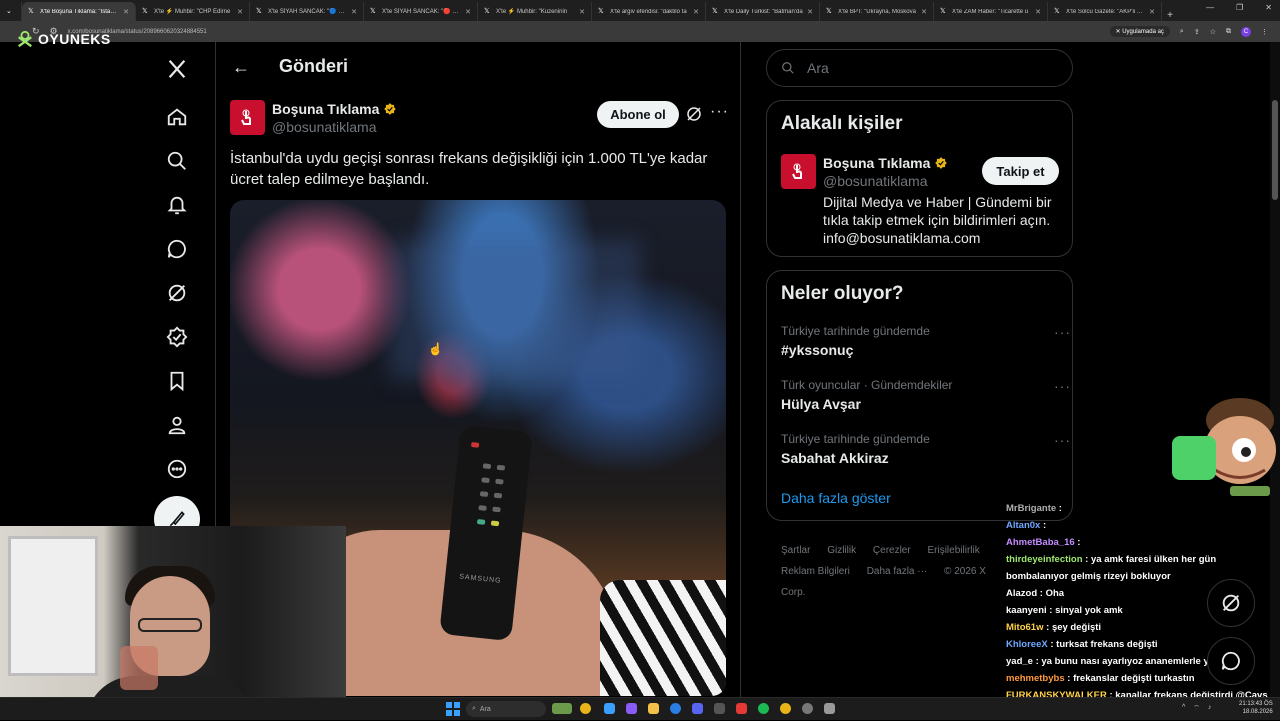  Describe the element at coordinates (177, 381) in the screenshot. I see `bookmarks-icon` at that location.